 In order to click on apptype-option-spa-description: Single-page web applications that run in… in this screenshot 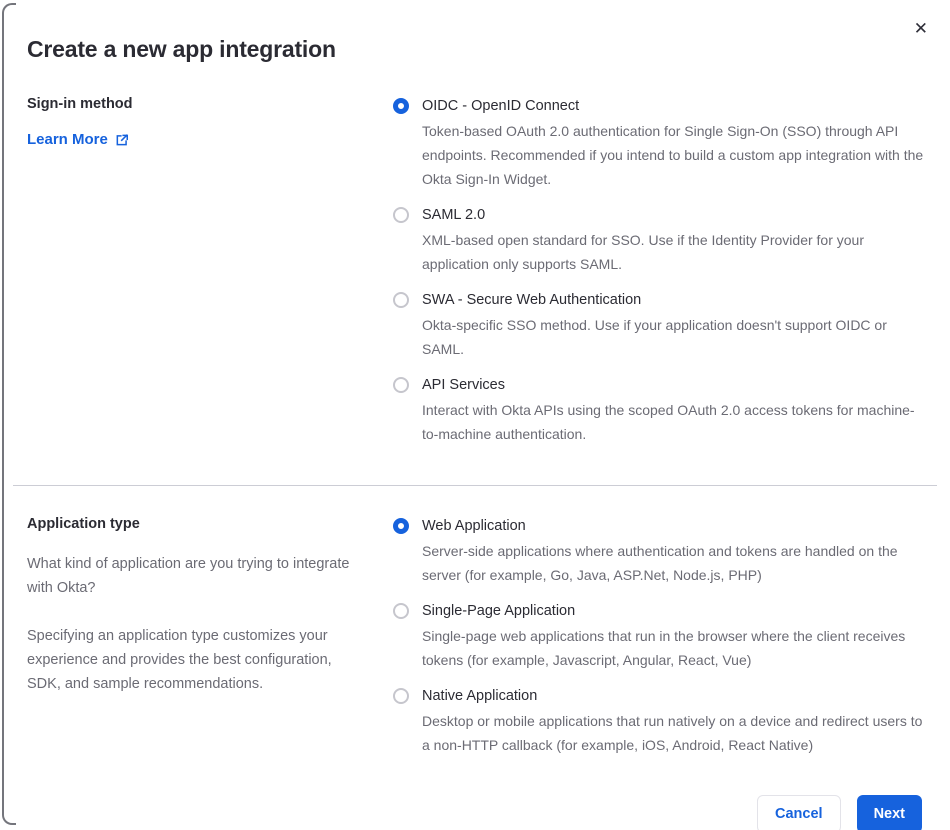, I will do `click(664, 648)`.